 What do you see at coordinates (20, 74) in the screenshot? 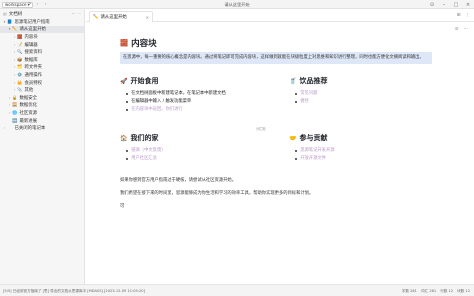
I see `doc-icon: ⚙️` at bounding box center [20, 74].